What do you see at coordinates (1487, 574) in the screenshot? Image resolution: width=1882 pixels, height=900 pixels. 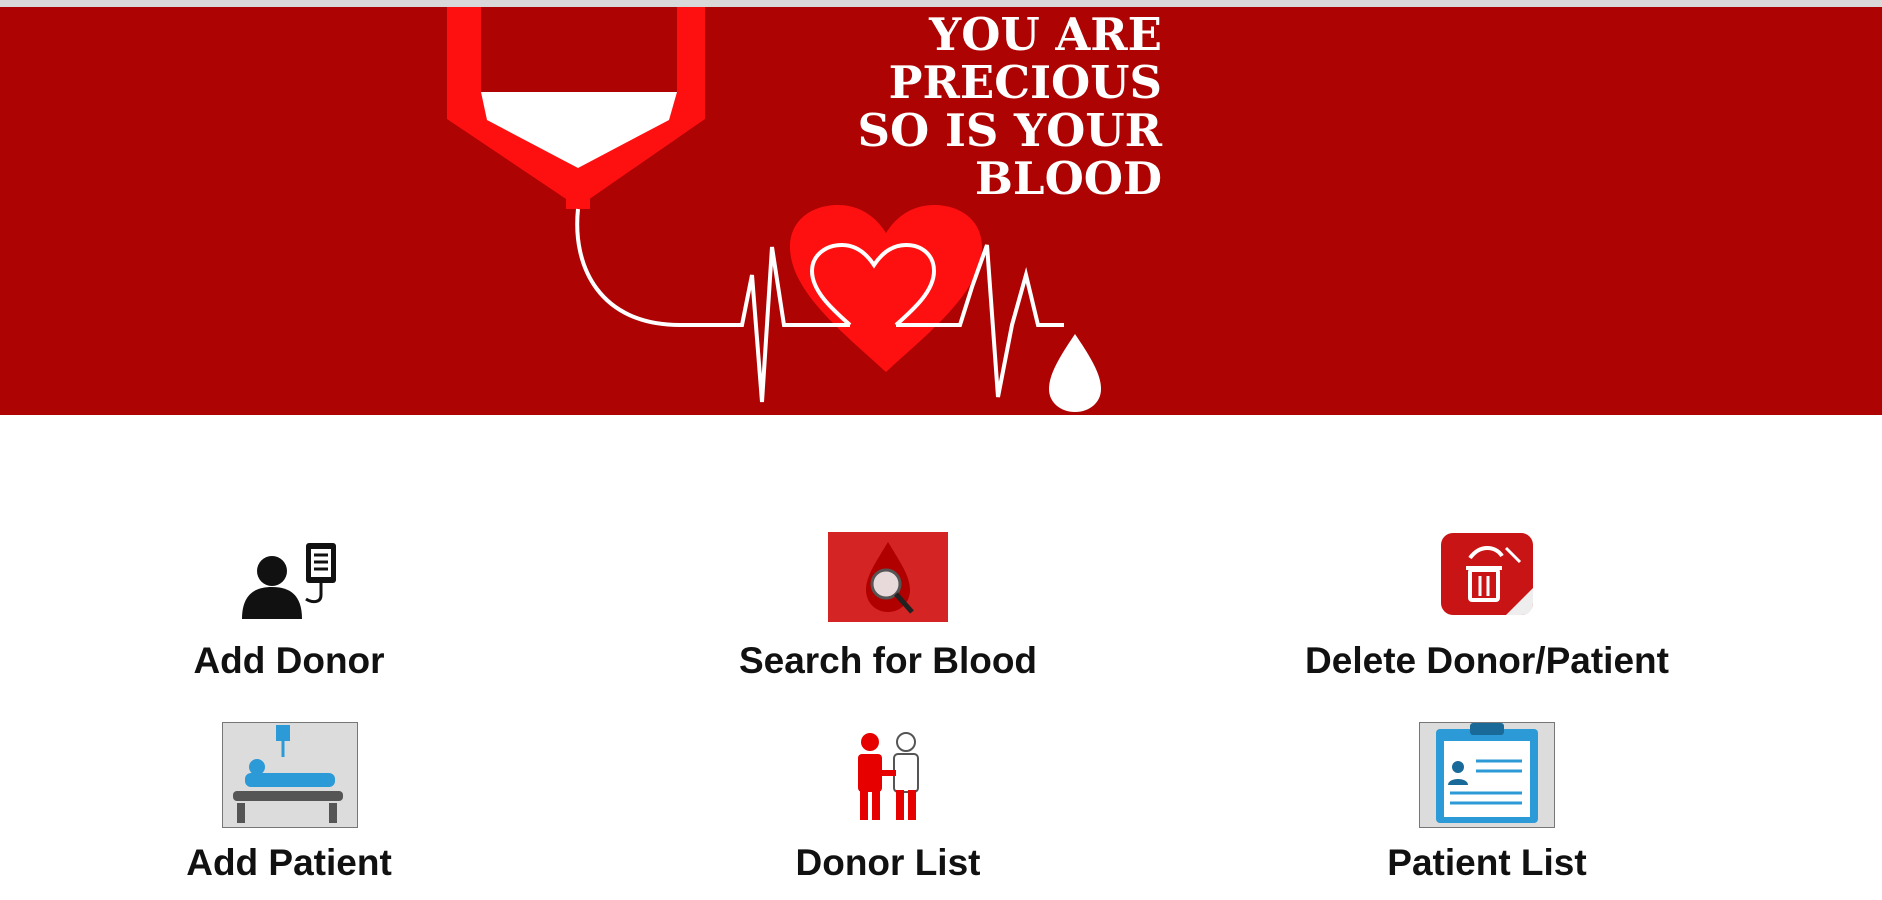 I see `trash-icon` at bounding box center [1487, 574].